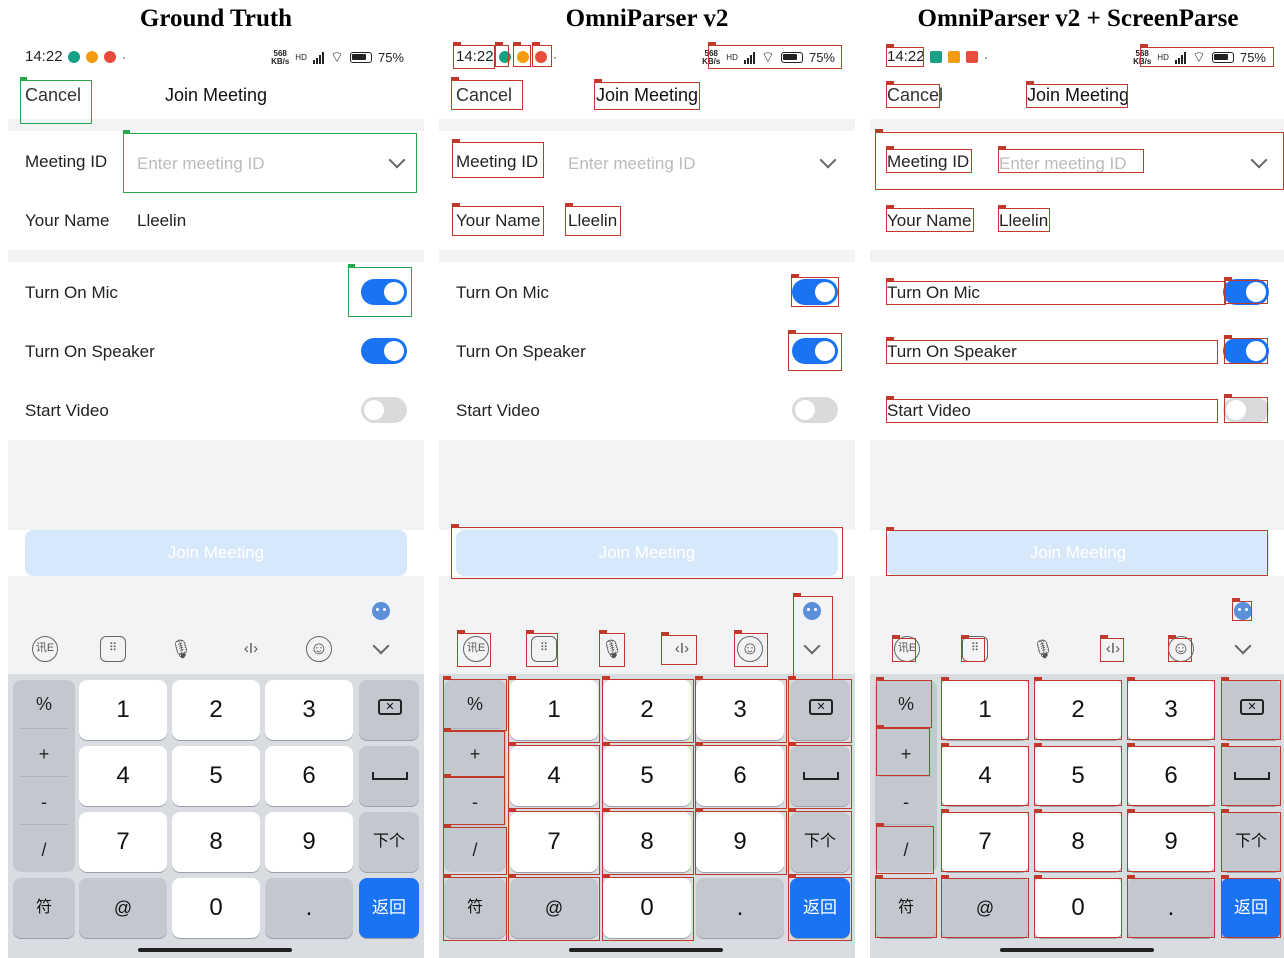 This screenshot has width=1284, height=958. I want to click on cursor-icon: ‹I›, so click(251, 649).